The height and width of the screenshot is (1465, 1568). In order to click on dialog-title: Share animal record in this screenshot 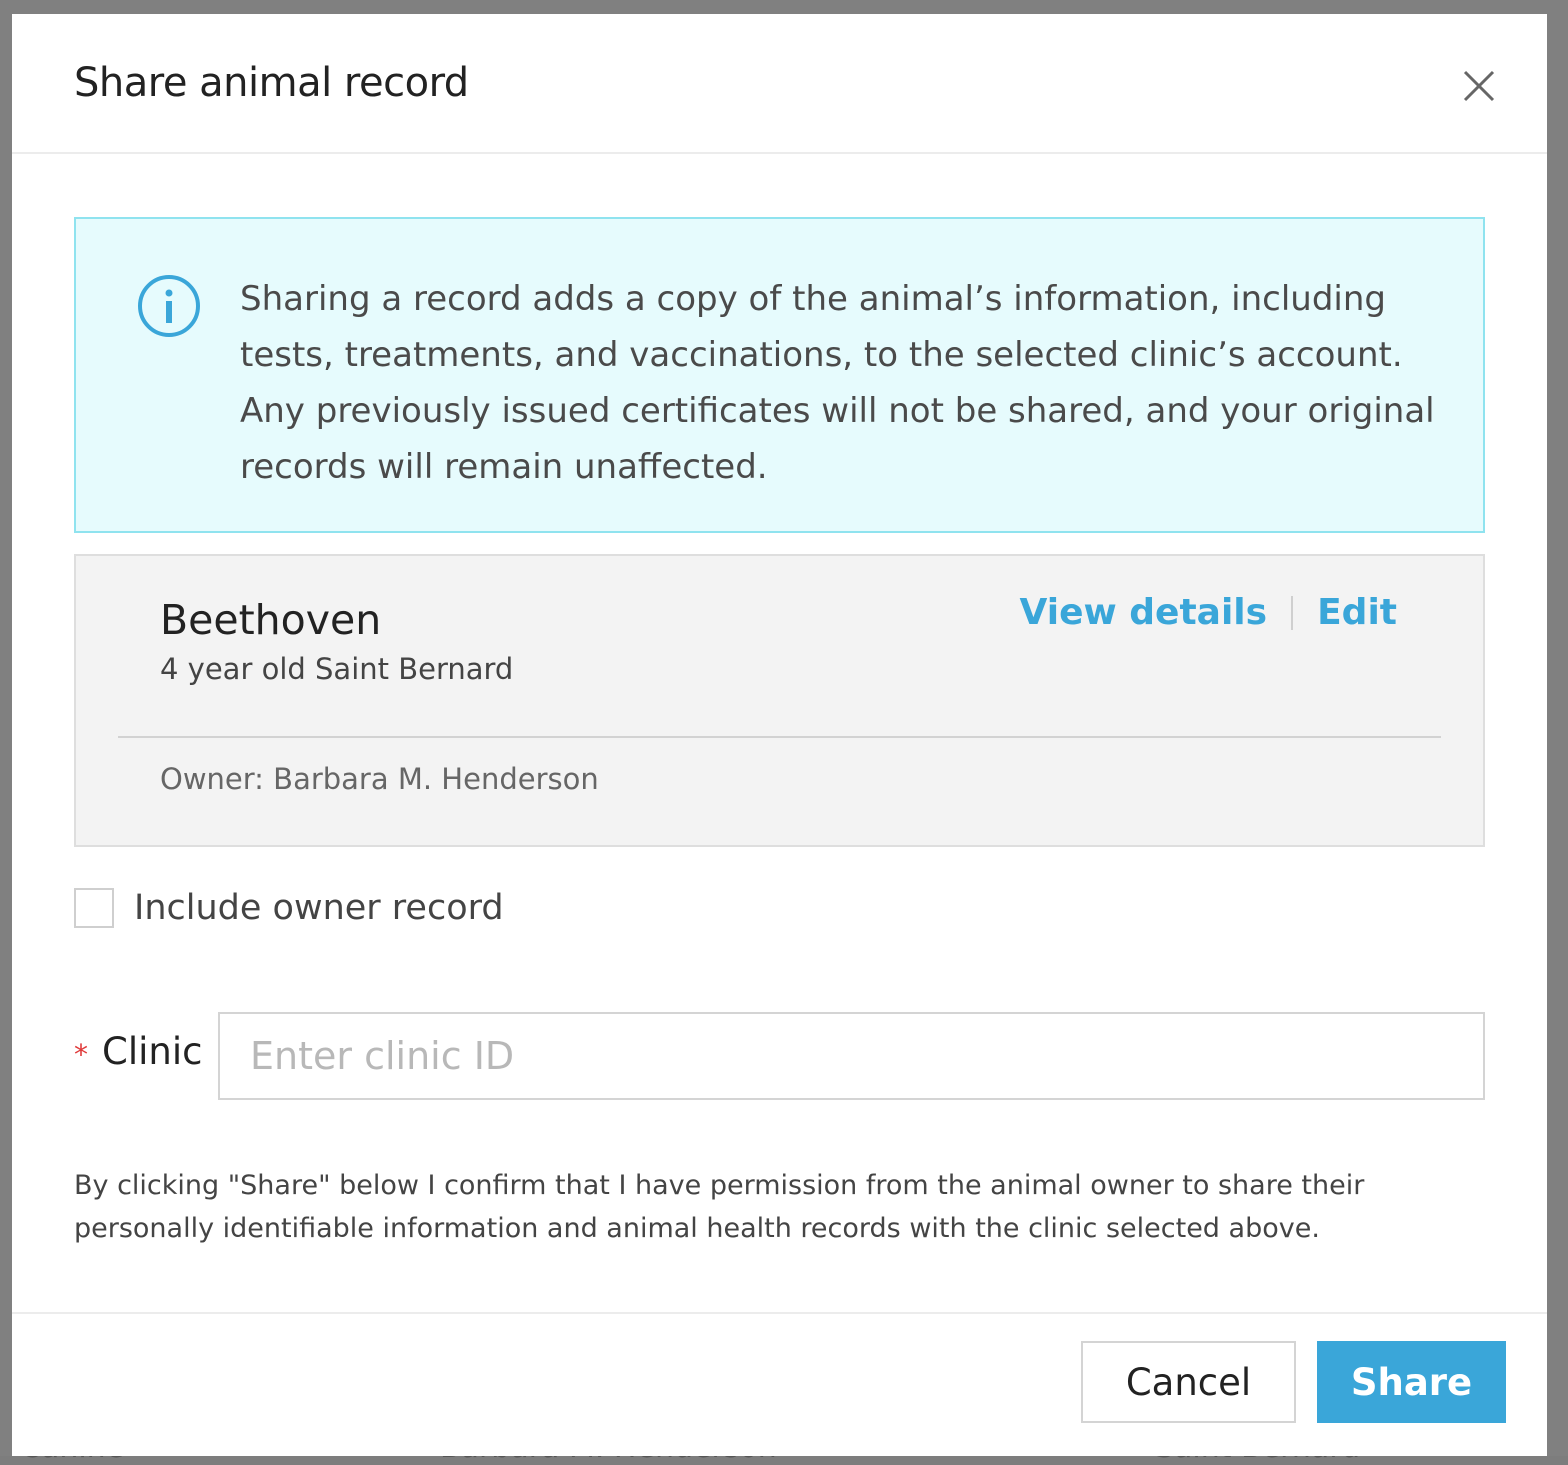, I will do `click(271, 83)`.